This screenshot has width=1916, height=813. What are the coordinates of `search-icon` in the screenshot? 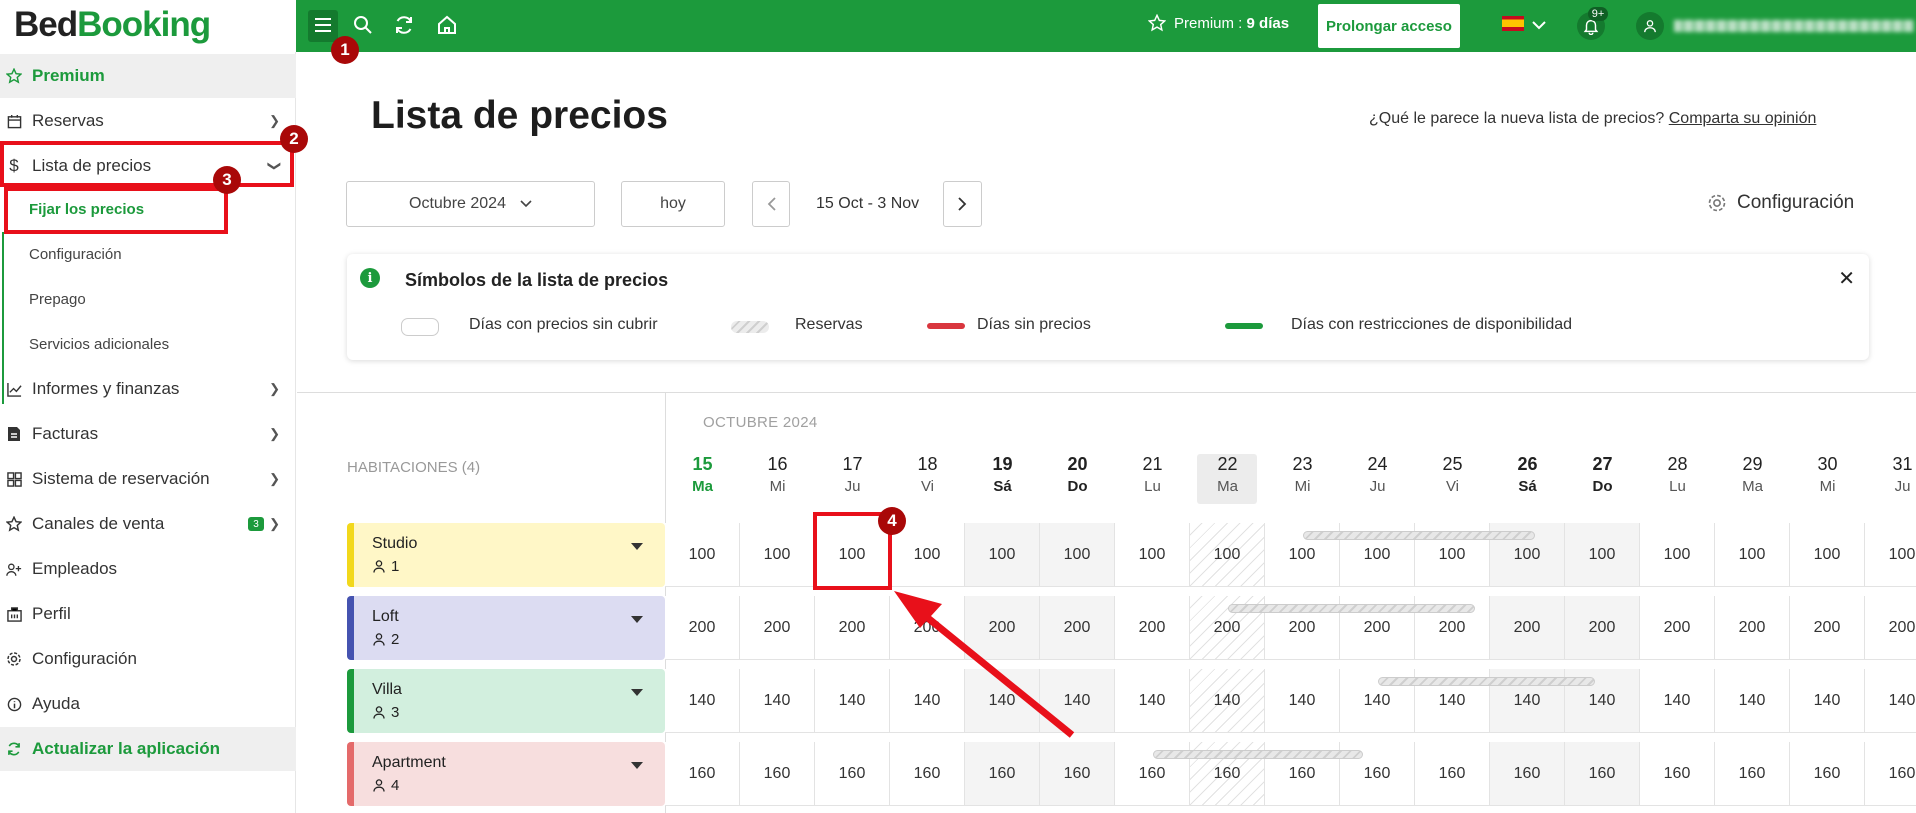 It's located at (363, 25).